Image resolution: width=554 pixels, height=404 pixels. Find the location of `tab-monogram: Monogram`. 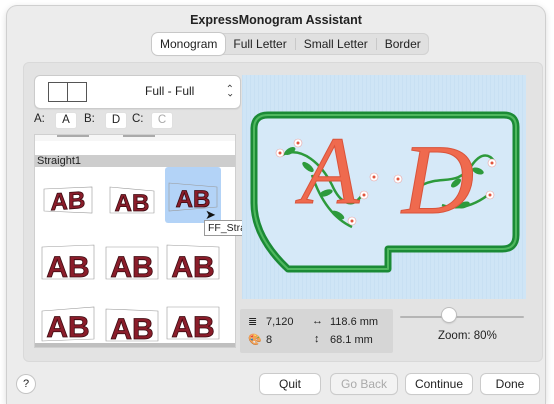

tab-monogram: Monogram is located at coordinates (189, 44).